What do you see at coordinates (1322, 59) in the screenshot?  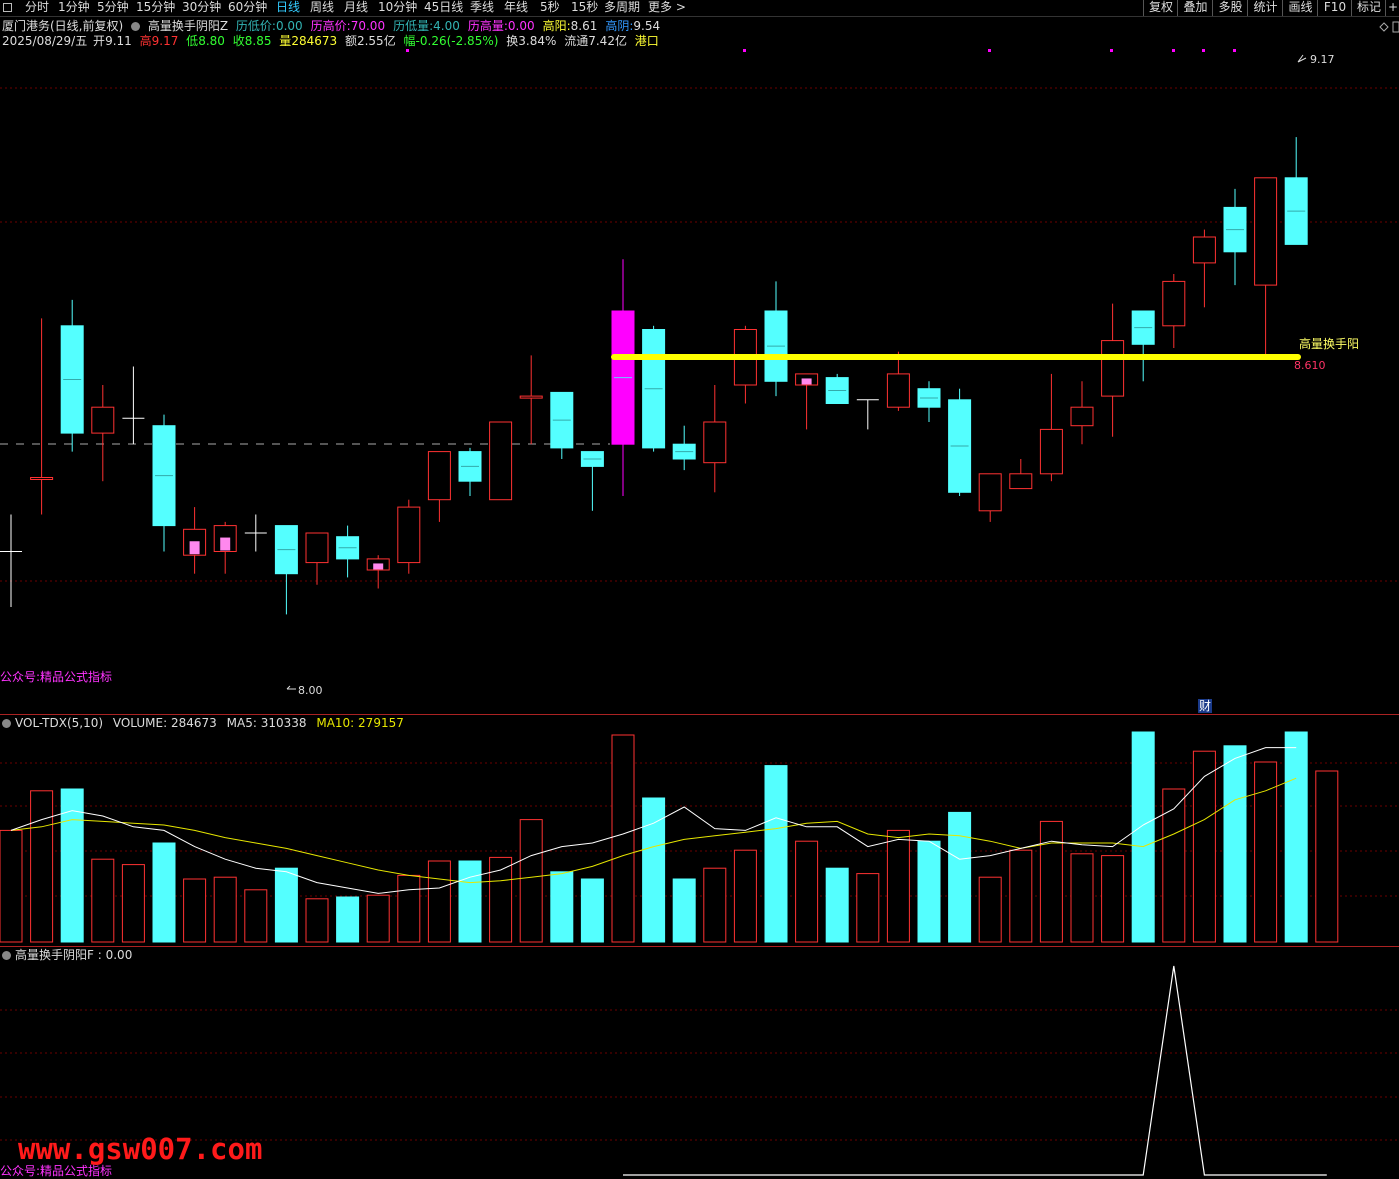 I see `max-price-label: 9.17` at bounding box center [1322, 59].